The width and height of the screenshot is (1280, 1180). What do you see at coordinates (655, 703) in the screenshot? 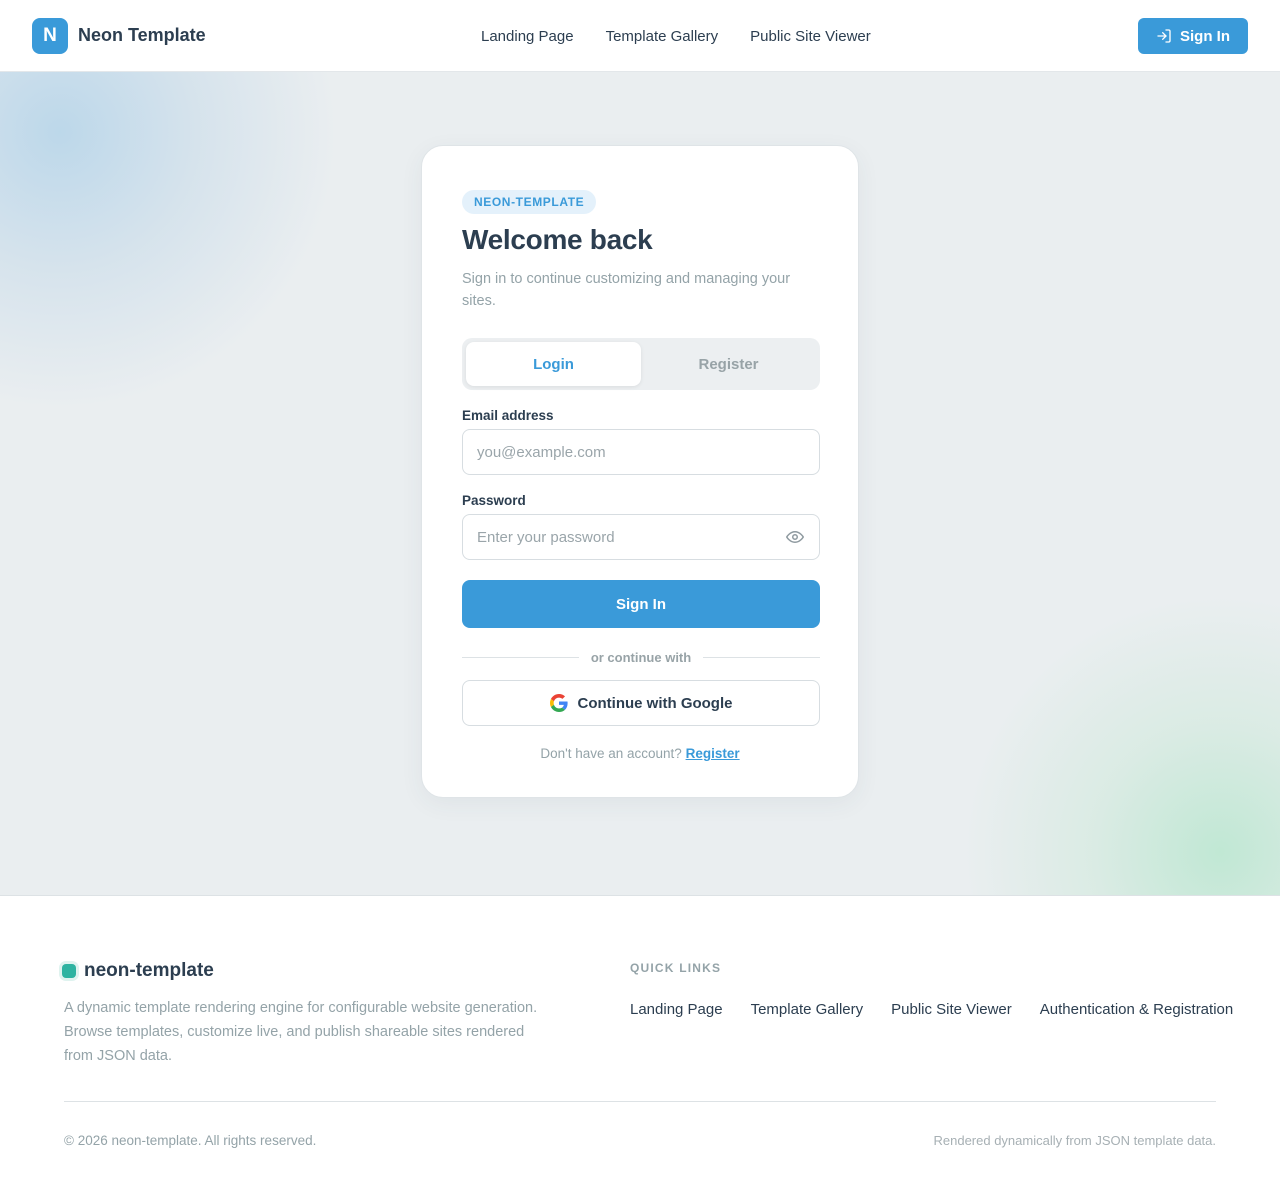
I see `google-button-label: Continue with Google` at bounding box center [655, 703].